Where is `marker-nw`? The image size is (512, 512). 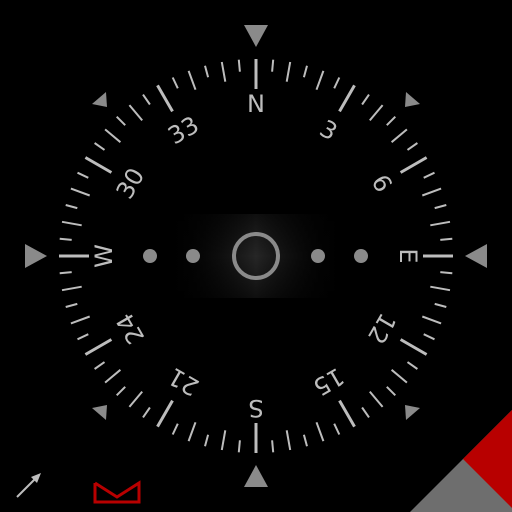
marker-nw is located at coordinates (99, 99).